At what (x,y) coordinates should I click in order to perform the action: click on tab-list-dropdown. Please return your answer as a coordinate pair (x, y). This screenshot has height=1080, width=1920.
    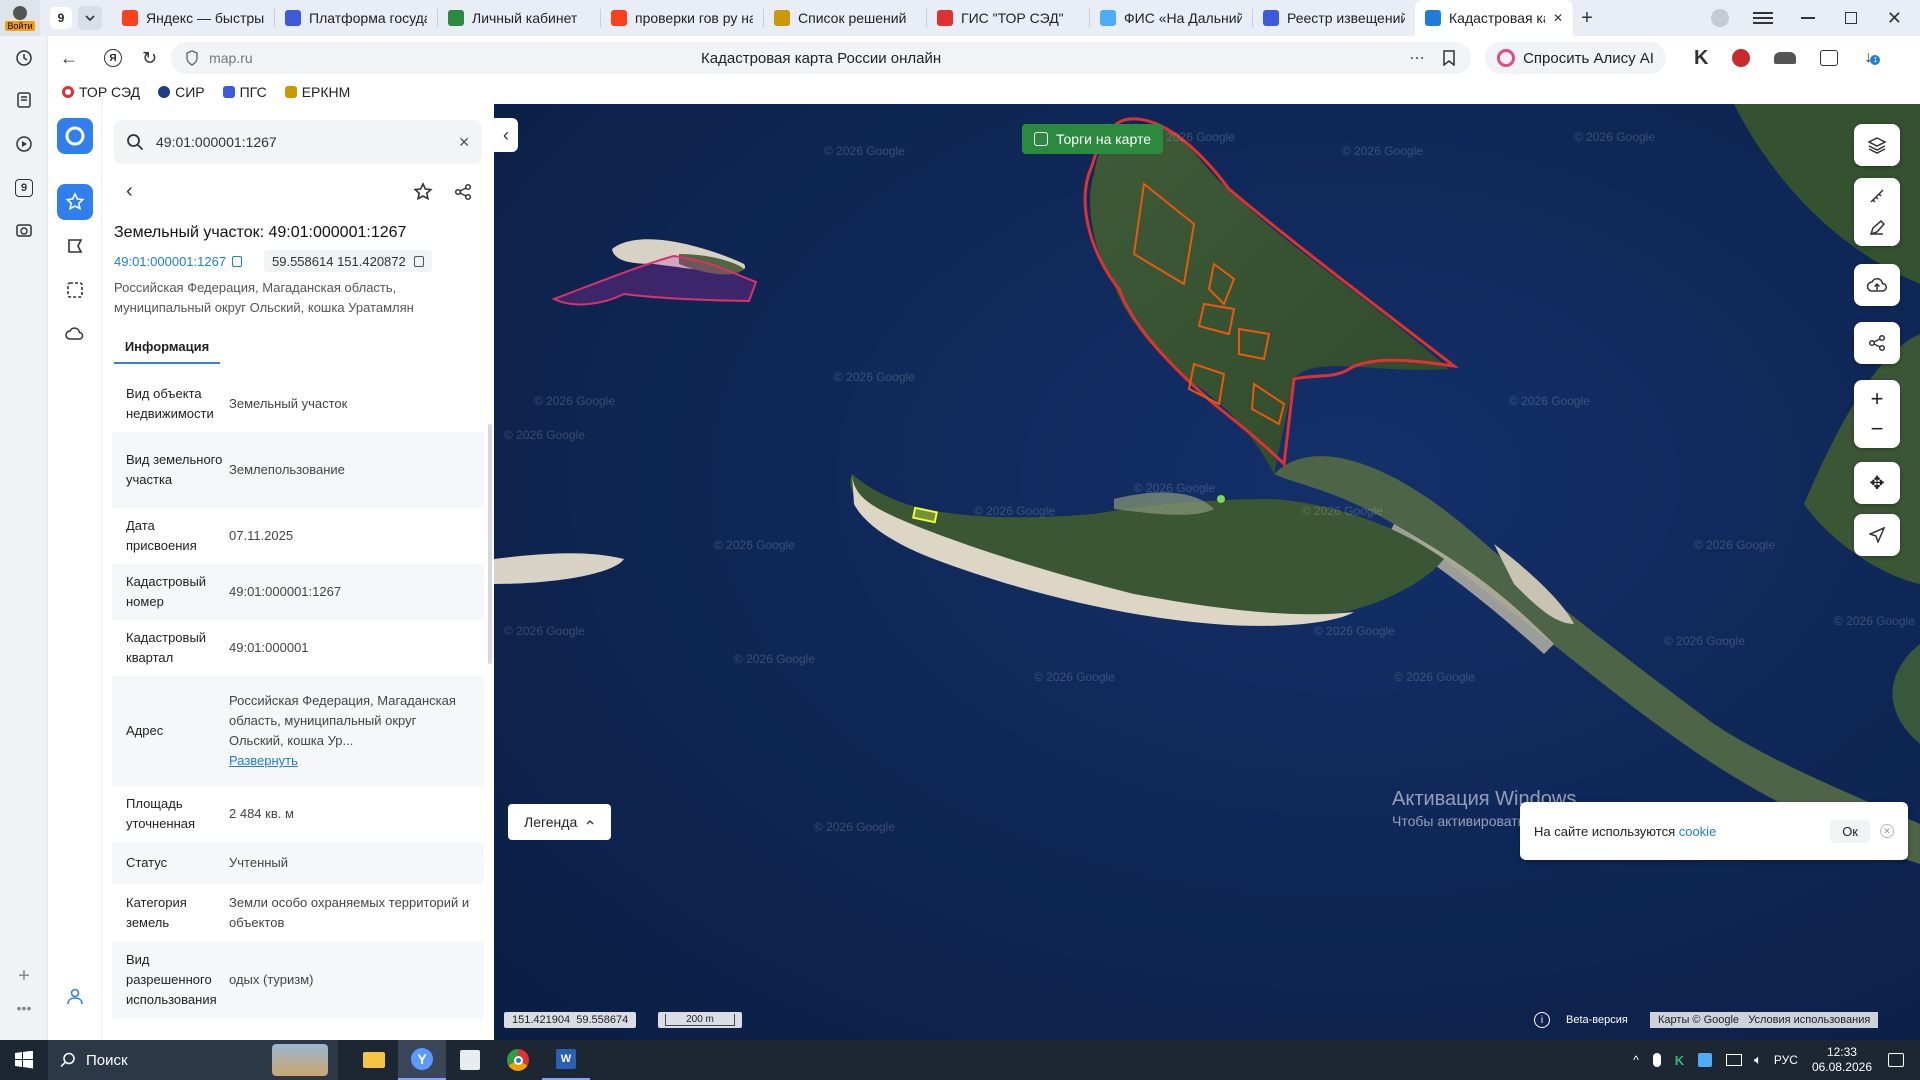
    Looking at the image, I should click on (90, 18).